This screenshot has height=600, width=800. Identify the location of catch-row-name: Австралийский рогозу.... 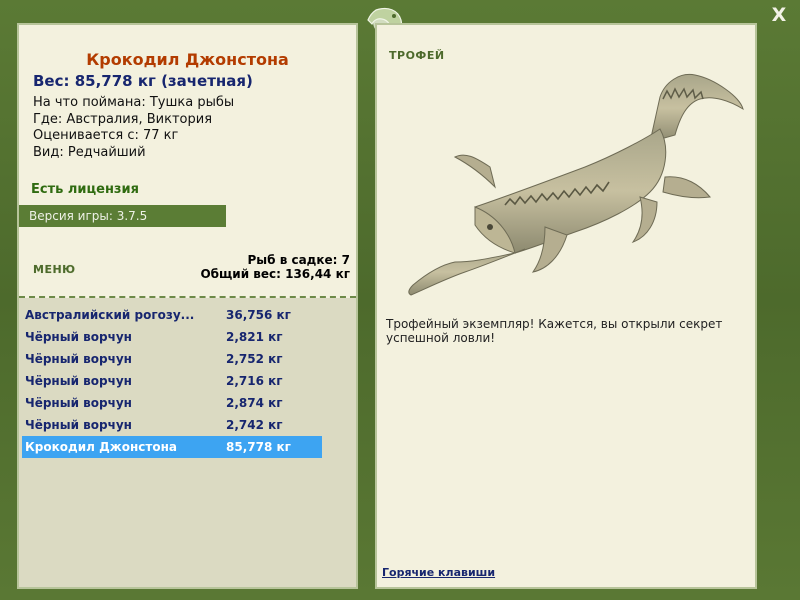
(110, 315).